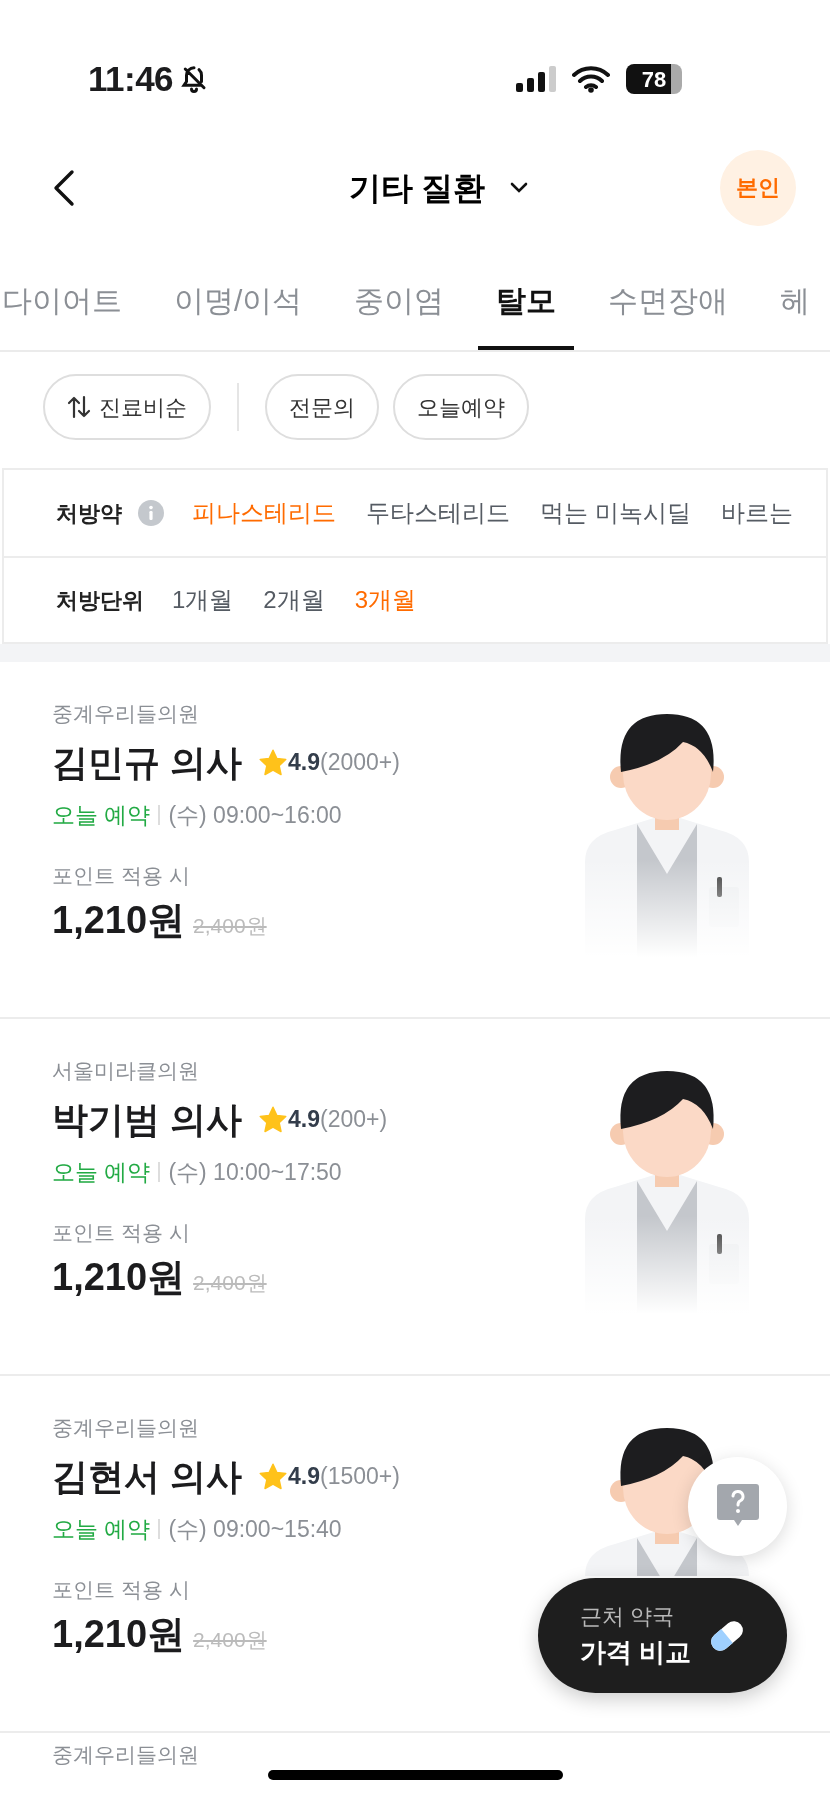 The image size is (830, 1799). What do you see at coordinates (255, 1529) in the screenshot?
I see `opening-hours: (수) 09:00~15:40` at bounding box center [255, 1529].